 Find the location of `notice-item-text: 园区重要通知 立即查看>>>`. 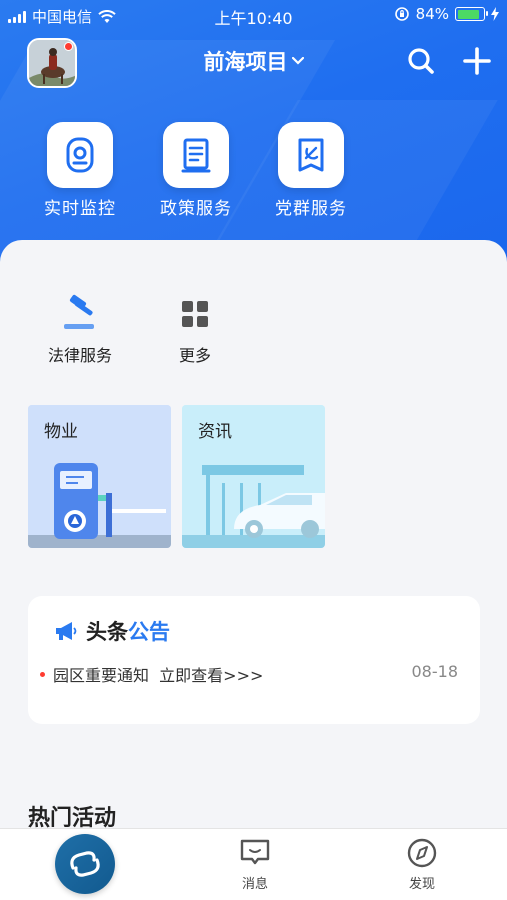

notice-item-text: 园区重要通知 立即查看>>> is located at coordinates (158, 675).